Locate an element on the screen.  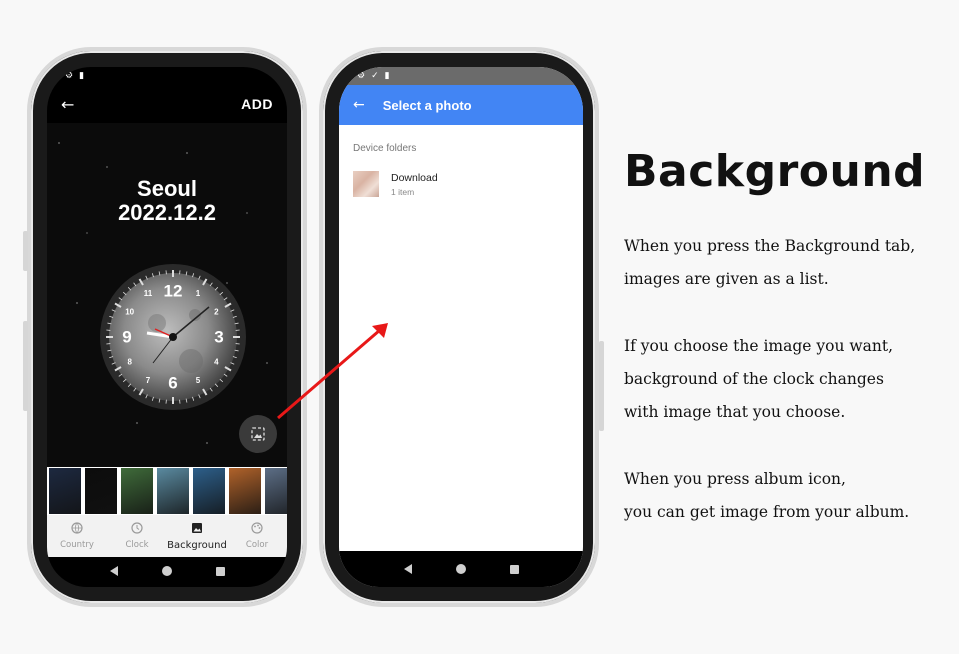
tab-color: Color is located at coordinates (257, 536).